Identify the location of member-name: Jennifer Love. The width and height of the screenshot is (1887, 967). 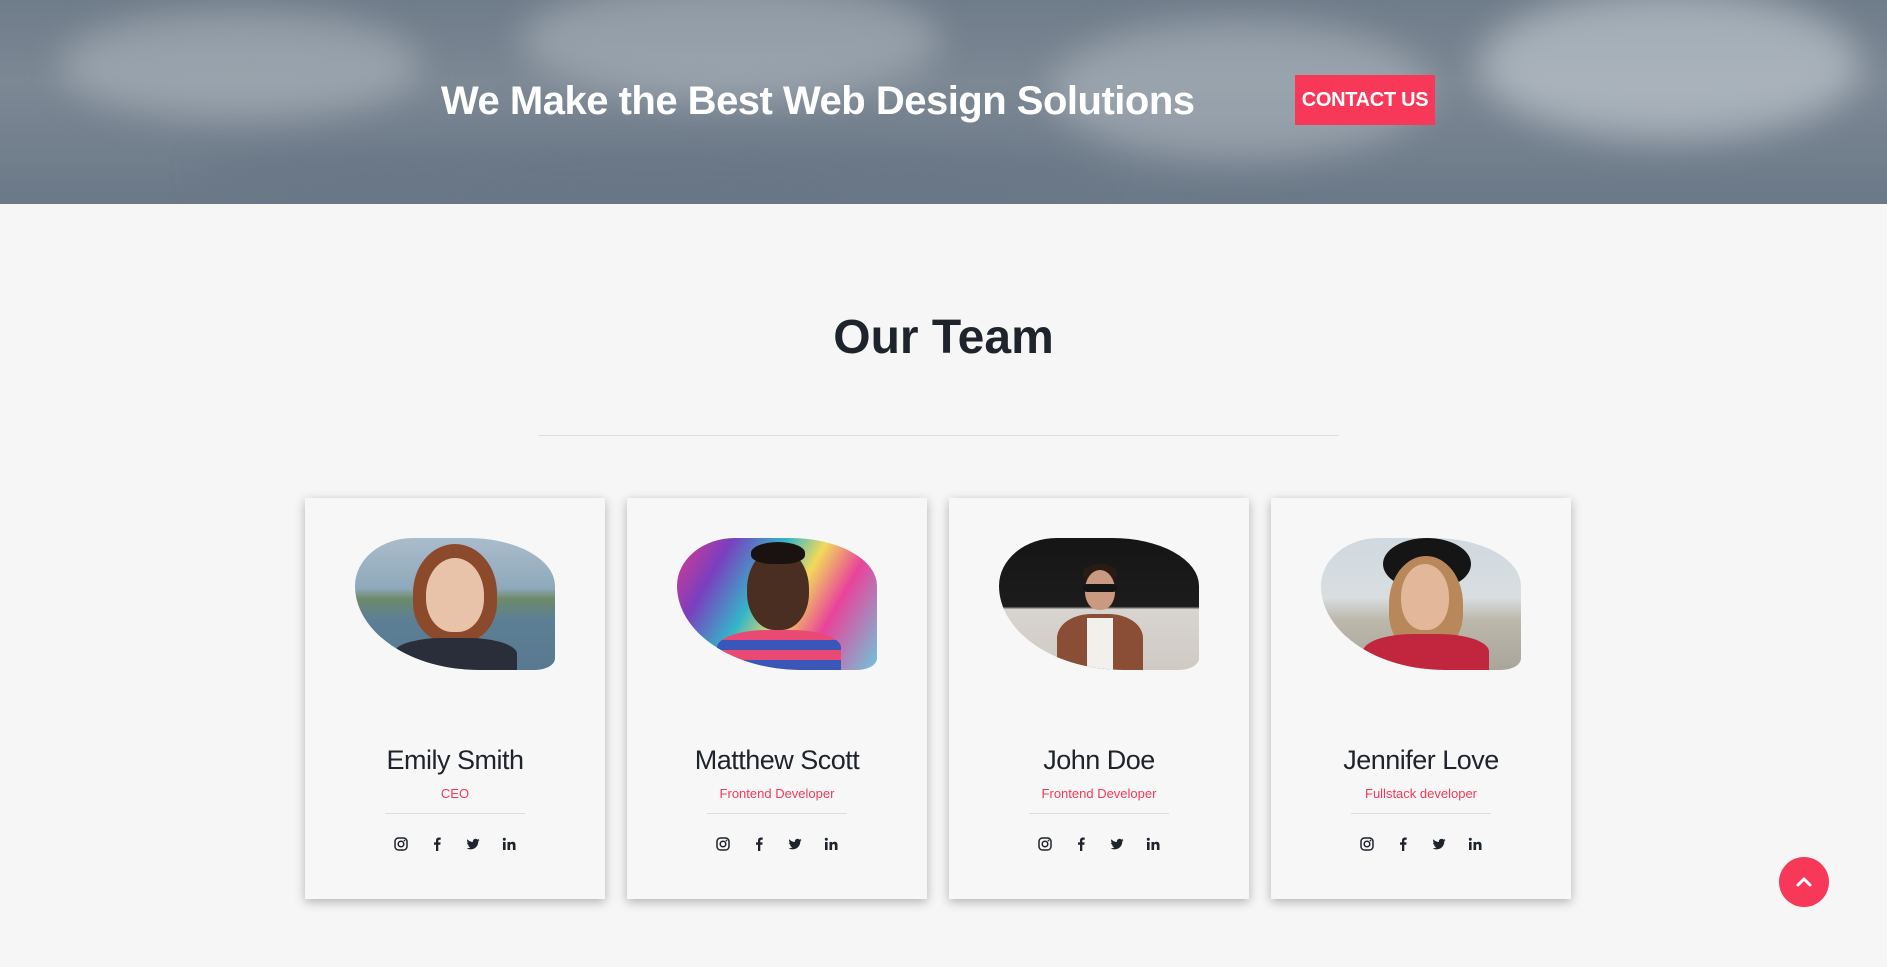
(1421, 760).